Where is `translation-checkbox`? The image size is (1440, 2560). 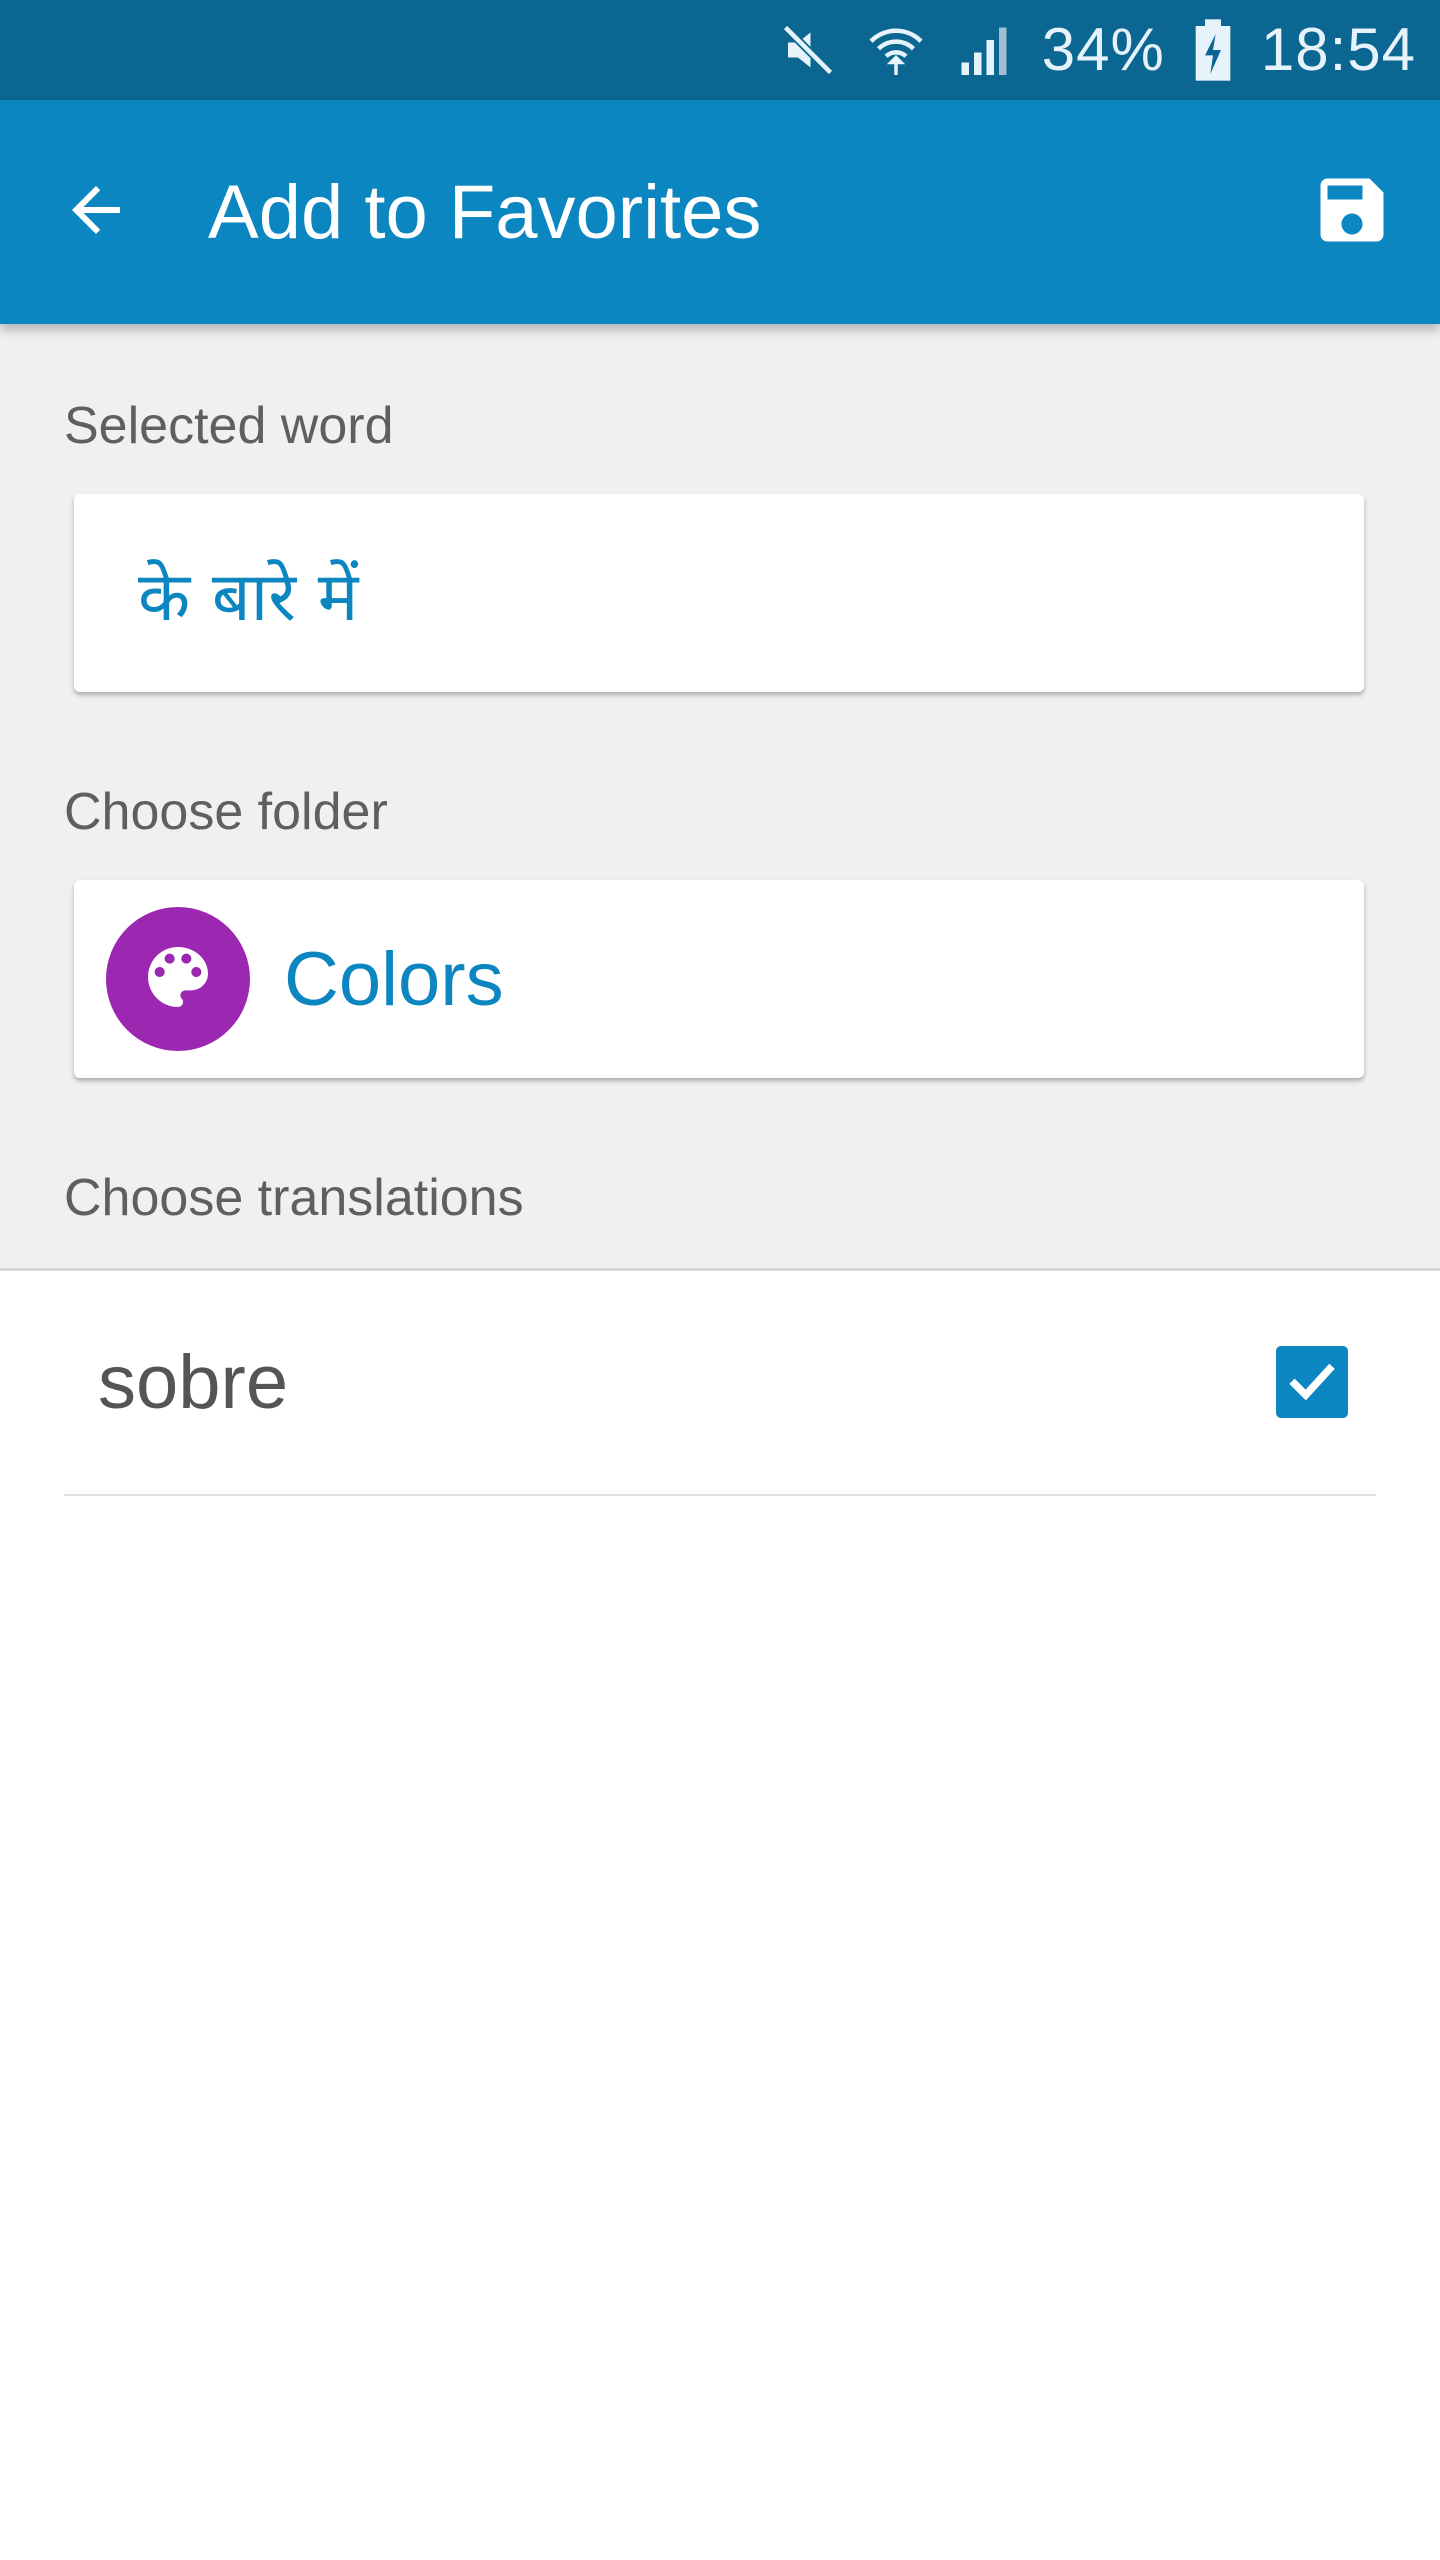
translation-checkbox is located at coordinates (1312, 1382).